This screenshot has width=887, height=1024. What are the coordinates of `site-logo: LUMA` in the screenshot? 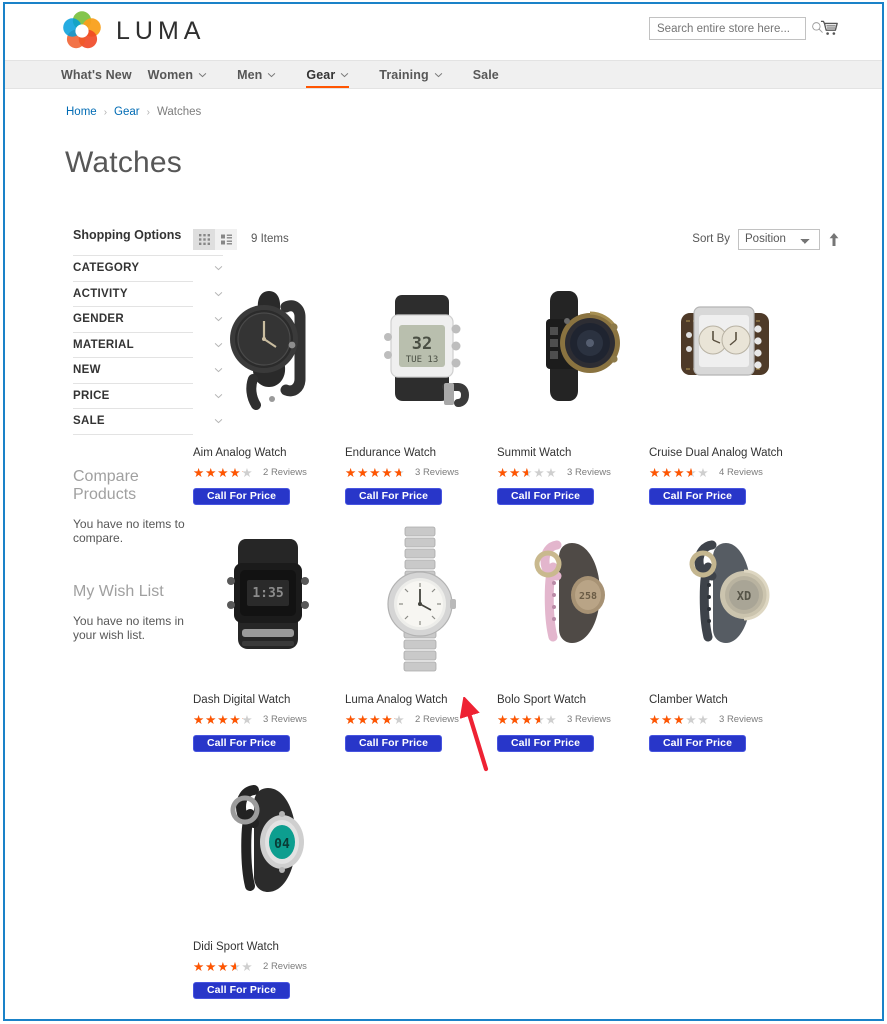 It's located at (133, 31).